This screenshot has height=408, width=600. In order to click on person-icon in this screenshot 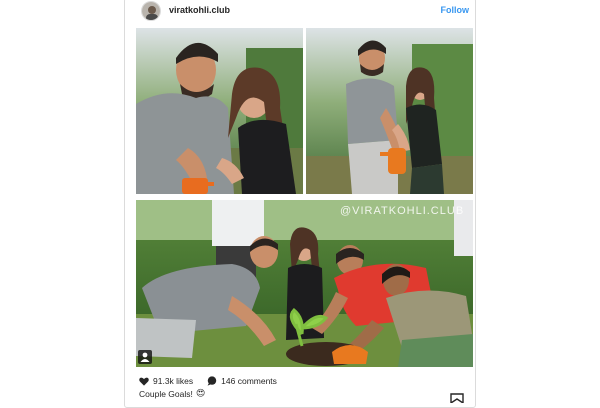, I will do `click(145, 357)`.